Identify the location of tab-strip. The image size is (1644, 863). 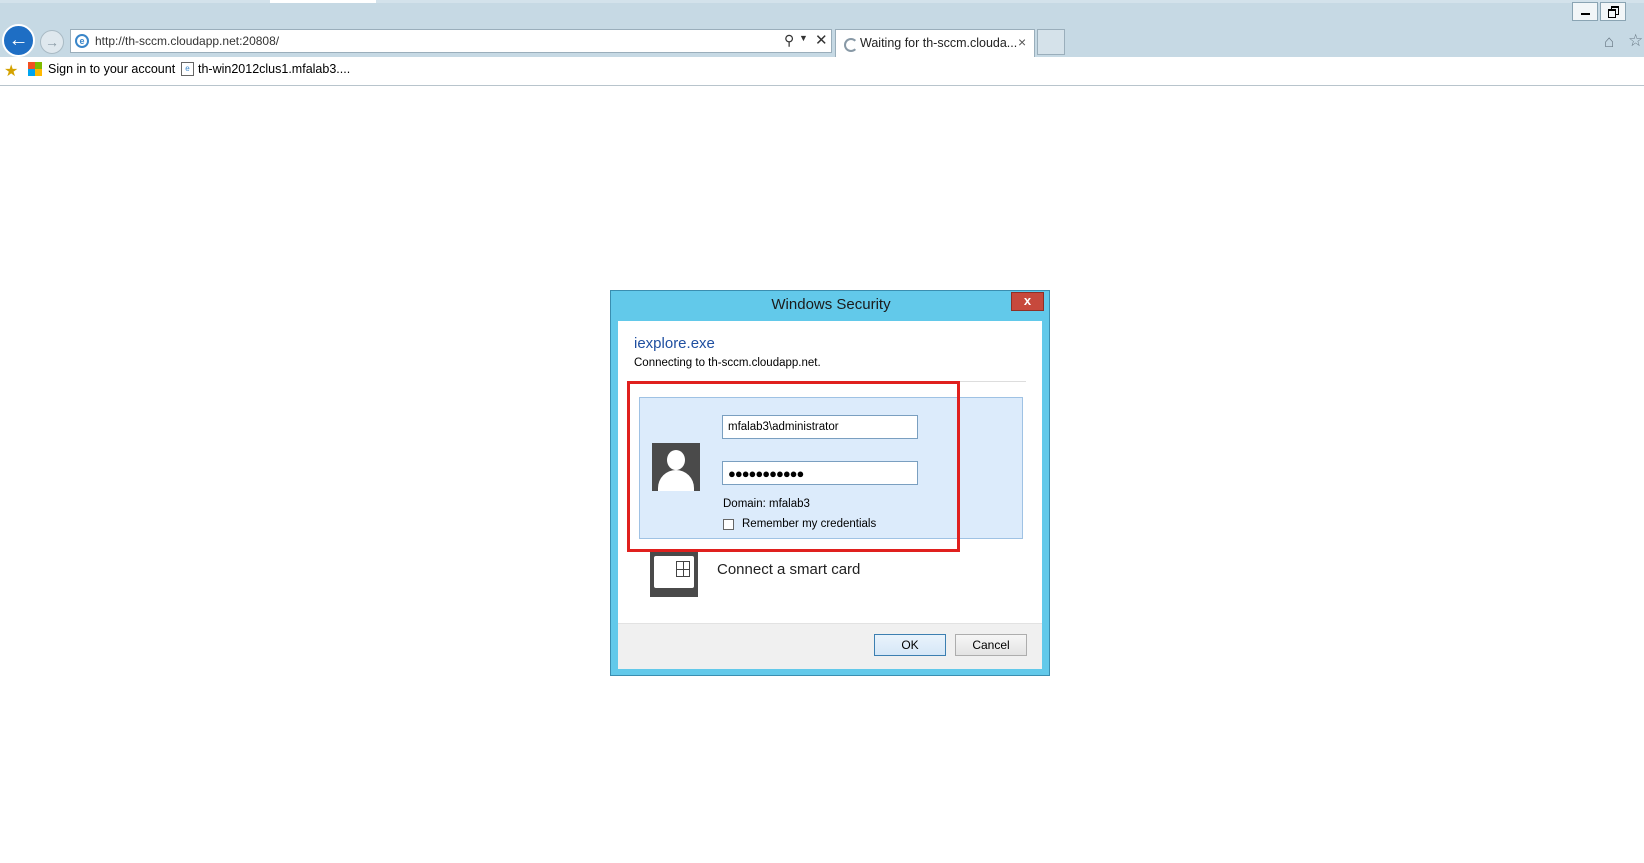
(822, 1).